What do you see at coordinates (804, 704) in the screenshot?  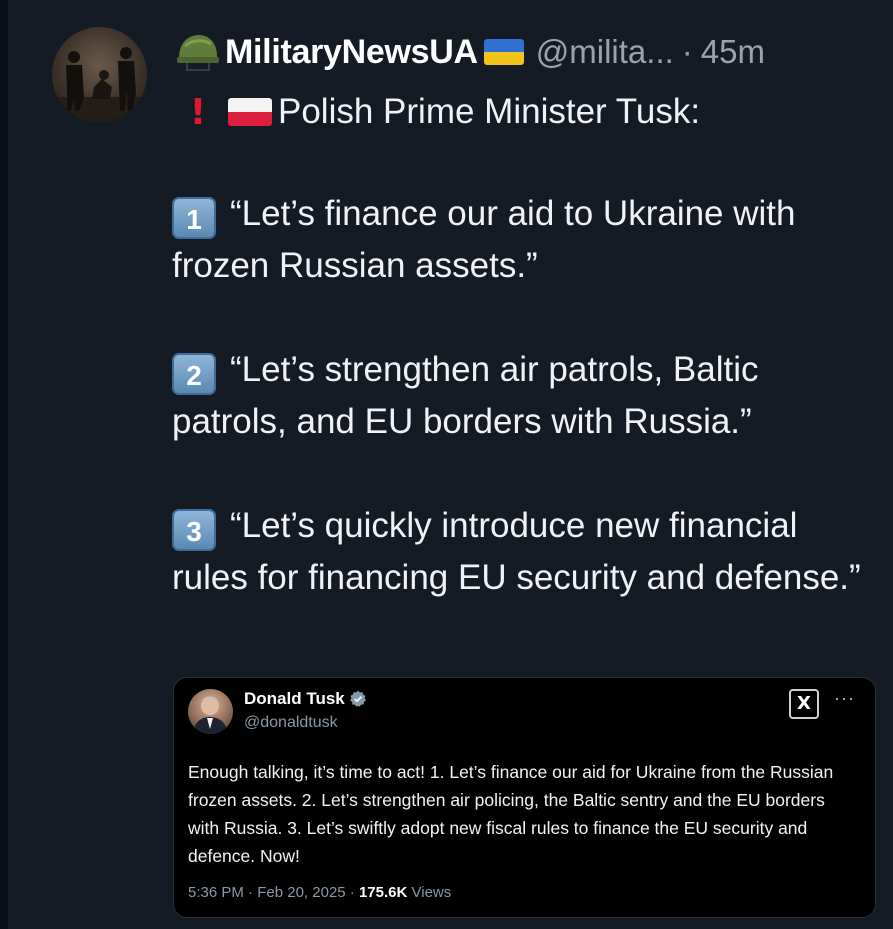 I see `x-logo-icon: X` at bounding box center [804, 704].